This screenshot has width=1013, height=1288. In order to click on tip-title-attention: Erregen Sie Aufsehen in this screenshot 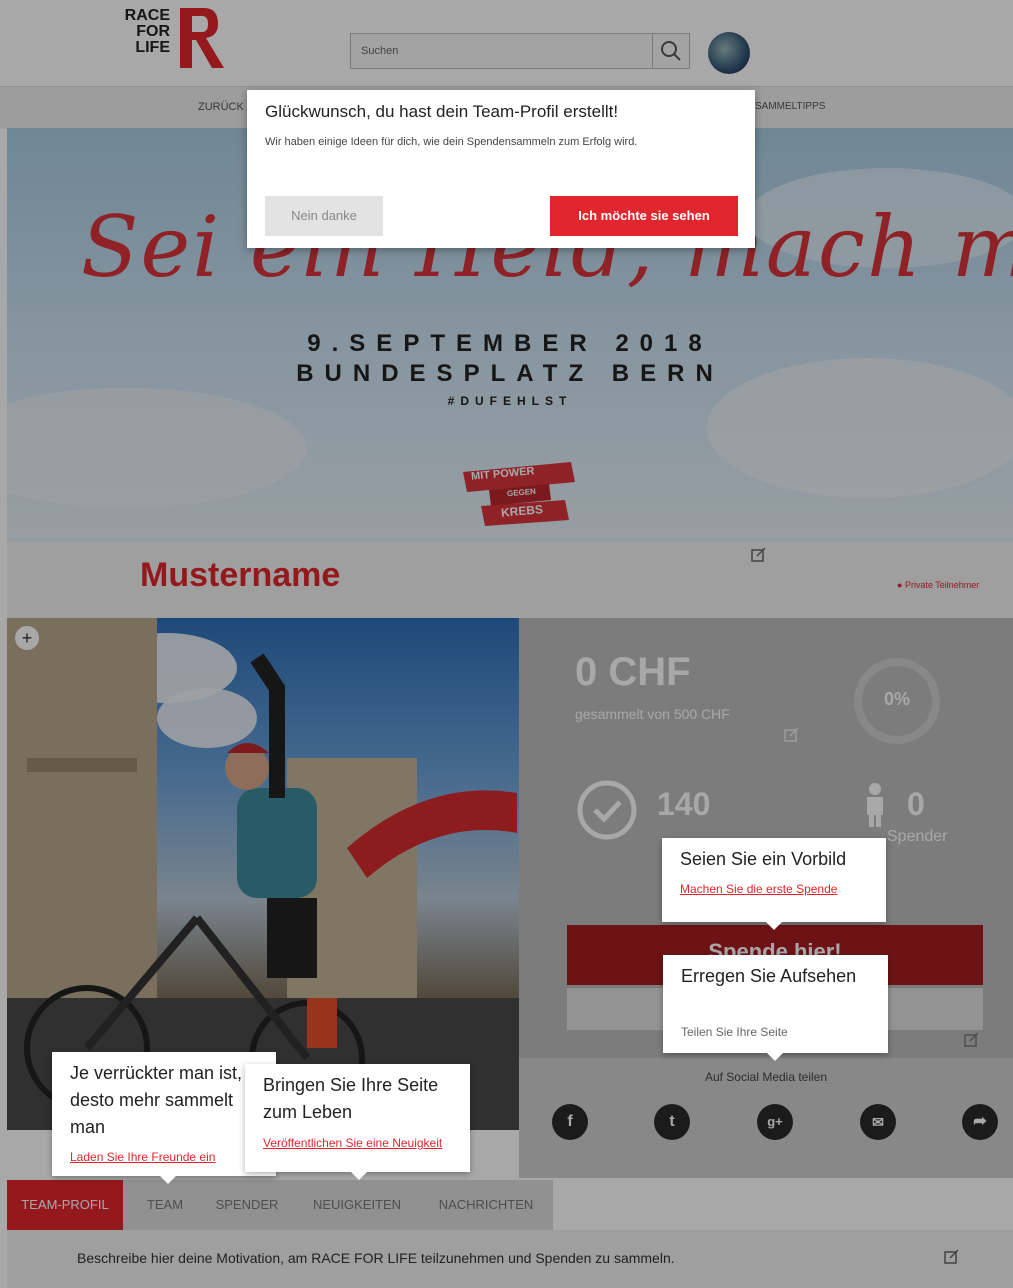, I will do `click(769, 976)`.